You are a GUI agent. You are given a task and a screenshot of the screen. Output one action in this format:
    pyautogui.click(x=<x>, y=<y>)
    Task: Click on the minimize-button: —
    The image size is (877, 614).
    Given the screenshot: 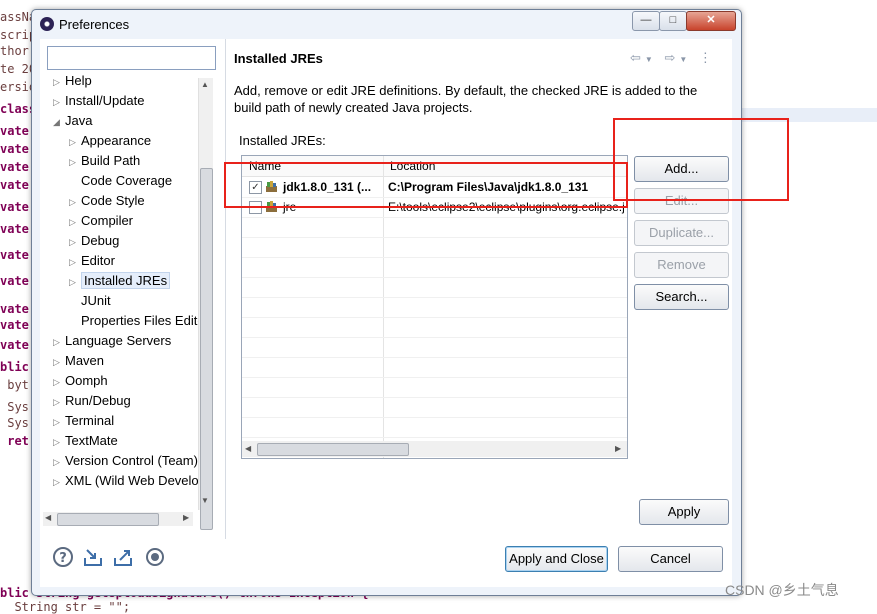 What is the action you would take?
    pyautogui.click(x=646, y=21)
    